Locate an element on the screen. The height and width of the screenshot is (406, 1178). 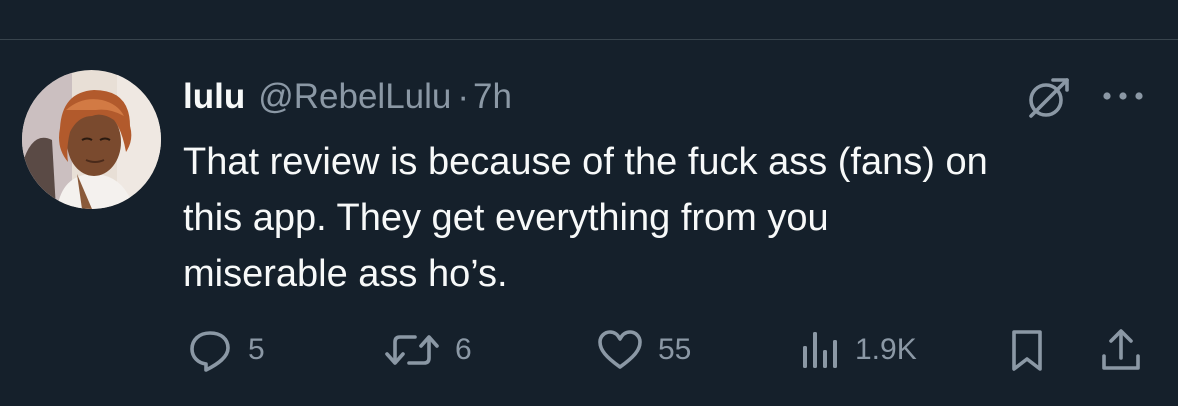
user-handle: @RebelLulu is located at coordinates (354, 97).